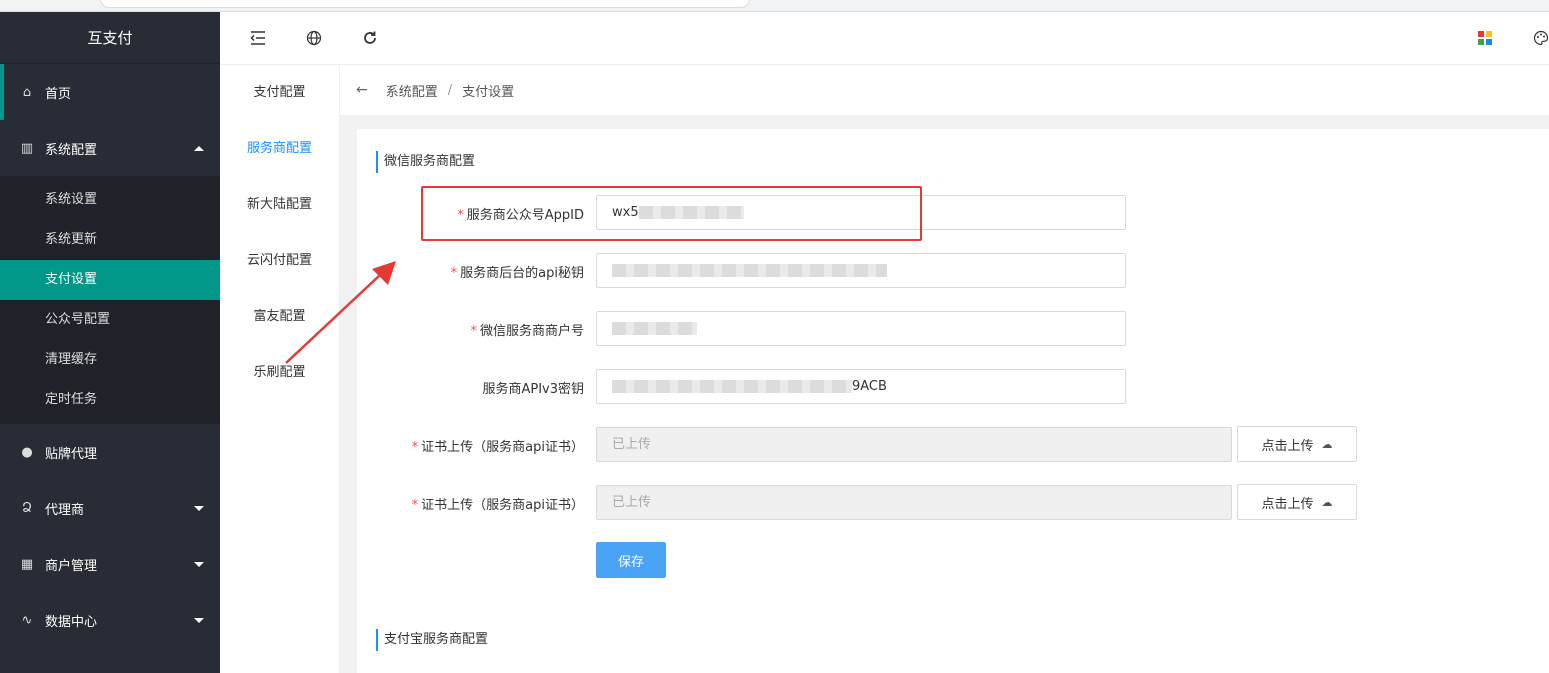  Describe the element at coordinates (110, 92) in the screenshot. I see `sidebar-item-home: ⌂ 首页` at that location.